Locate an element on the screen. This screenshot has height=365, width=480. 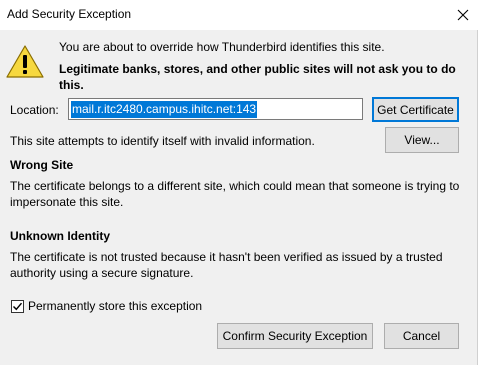
close-button is located at coordinates (462, 15).